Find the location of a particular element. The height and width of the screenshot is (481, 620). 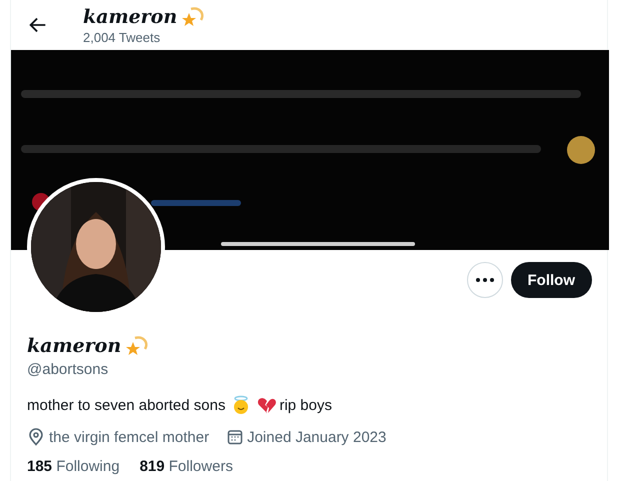

stat-link: 819 Followers is located at coordinates (186, 466).